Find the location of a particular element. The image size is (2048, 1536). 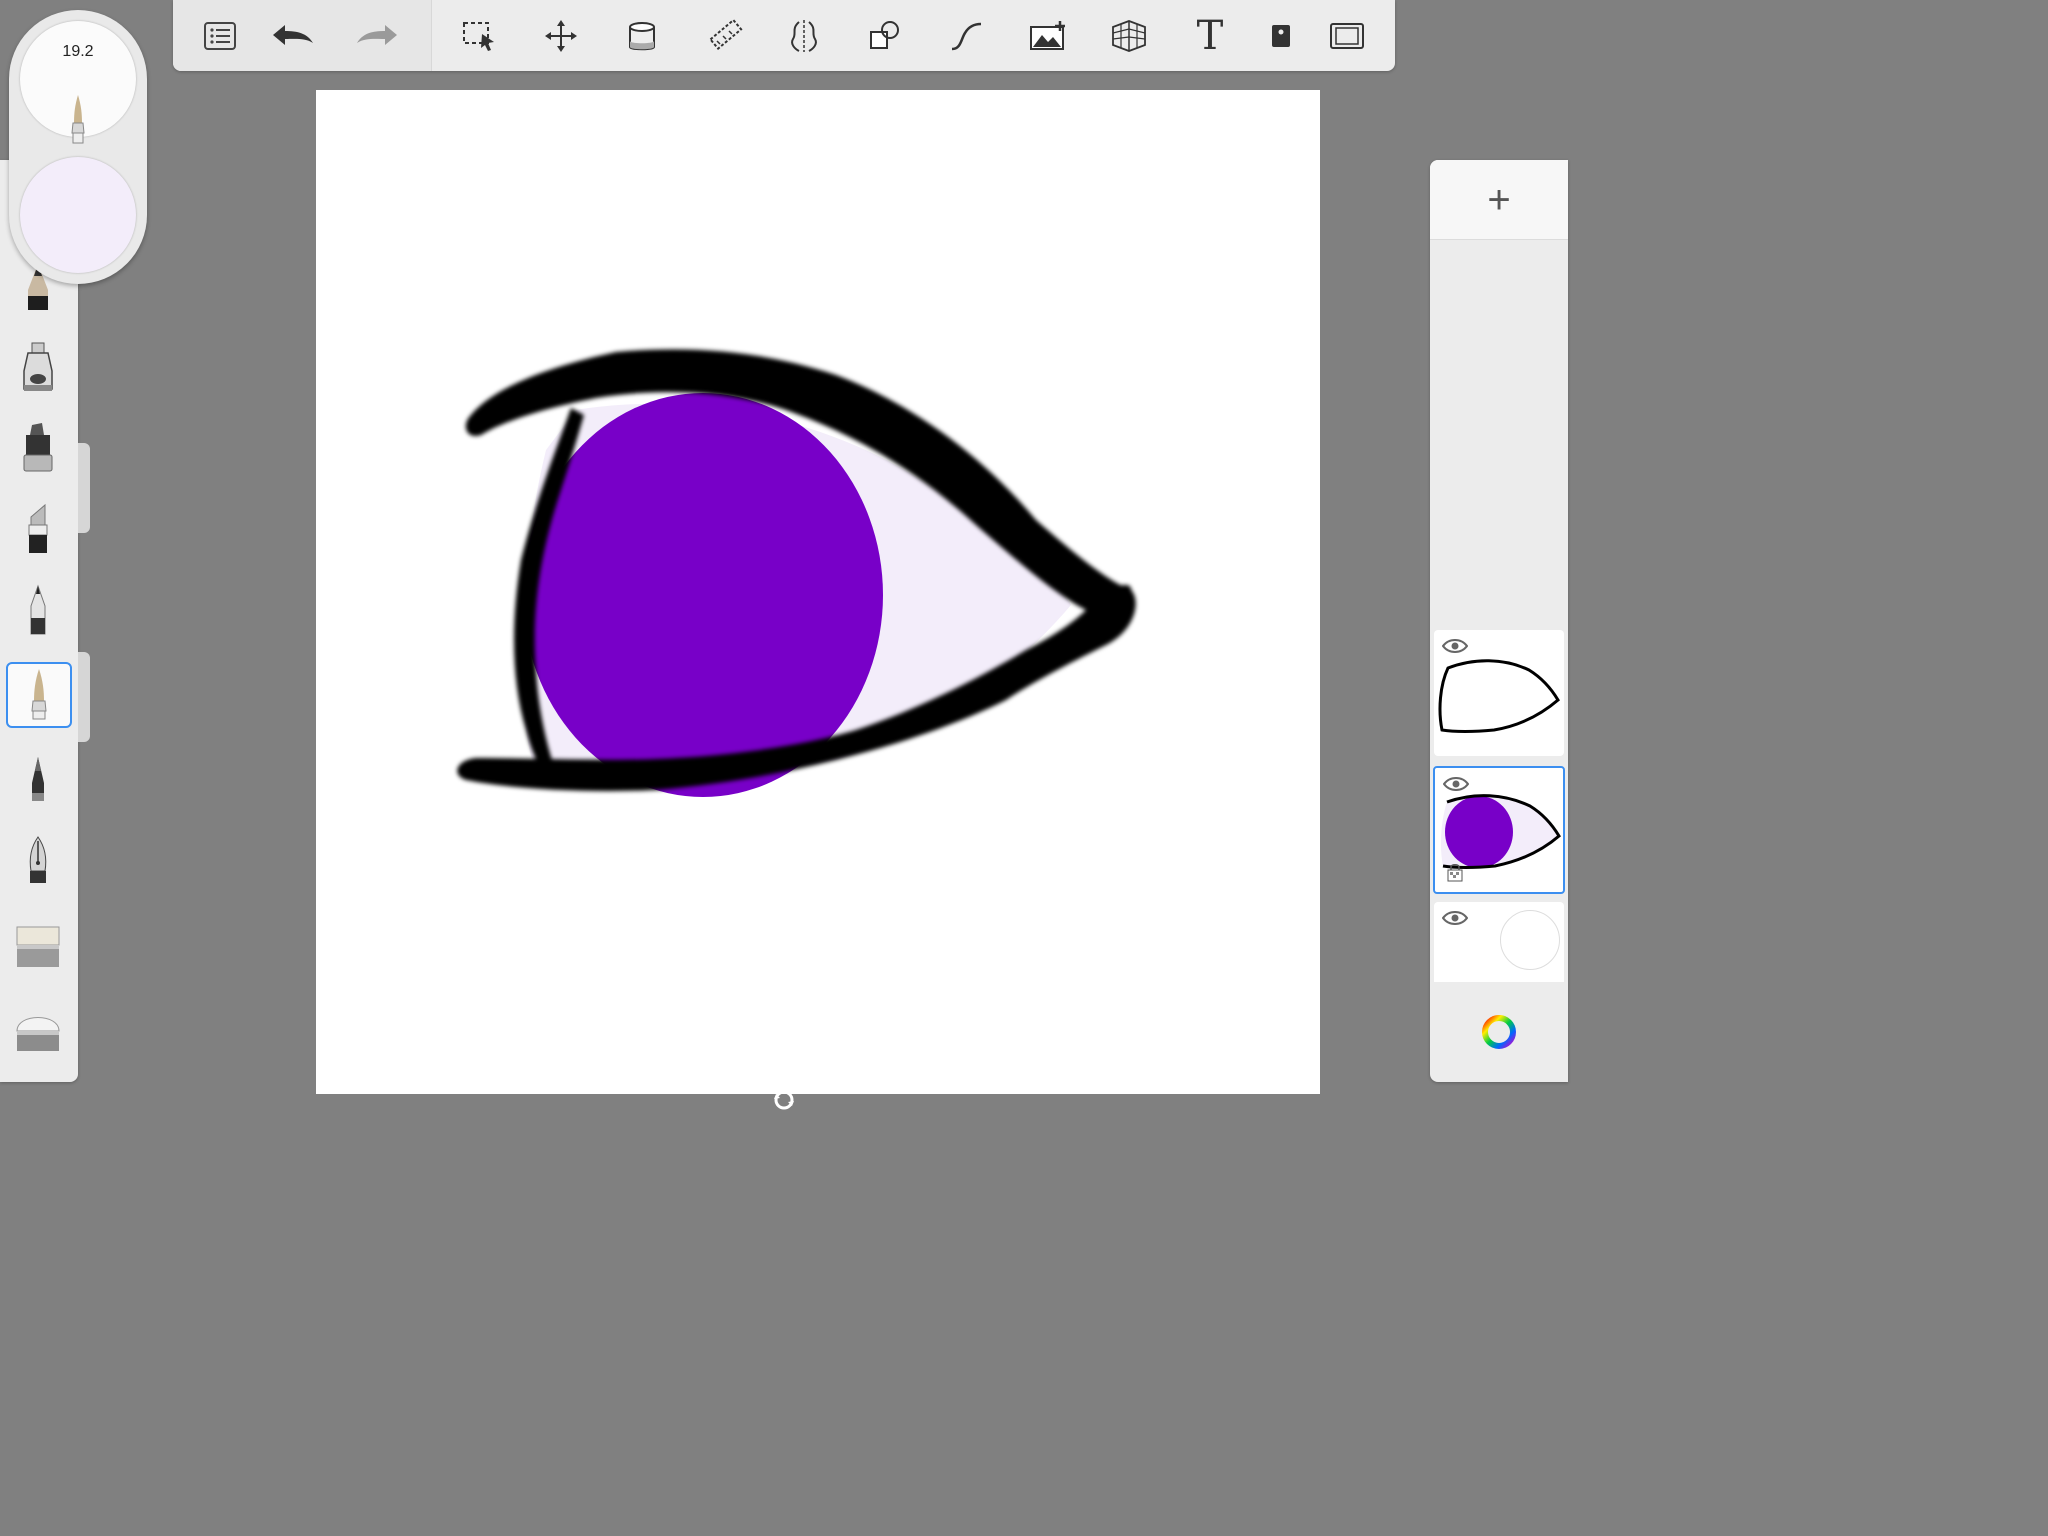

brush-ballpoint-pen is located at coordinates (38, 612).